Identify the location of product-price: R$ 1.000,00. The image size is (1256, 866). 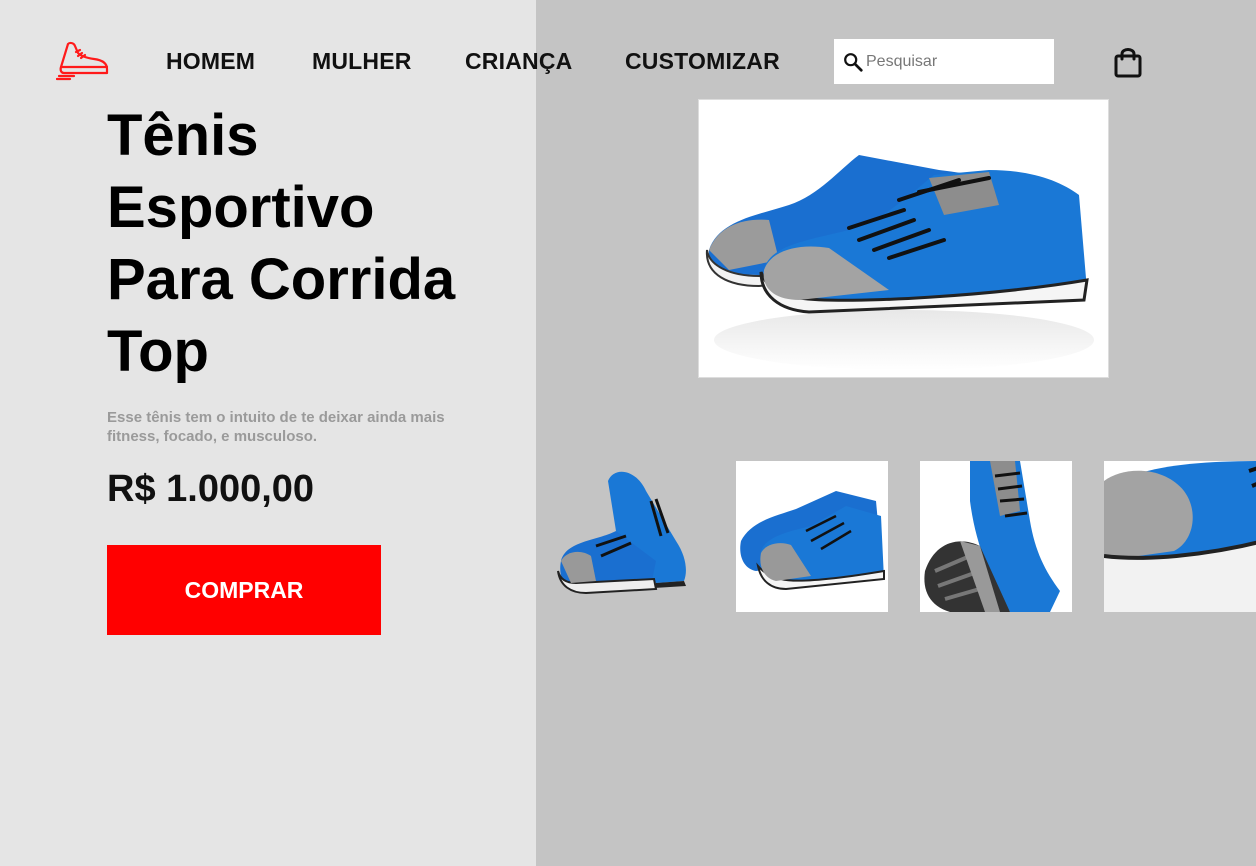
(211, 489).